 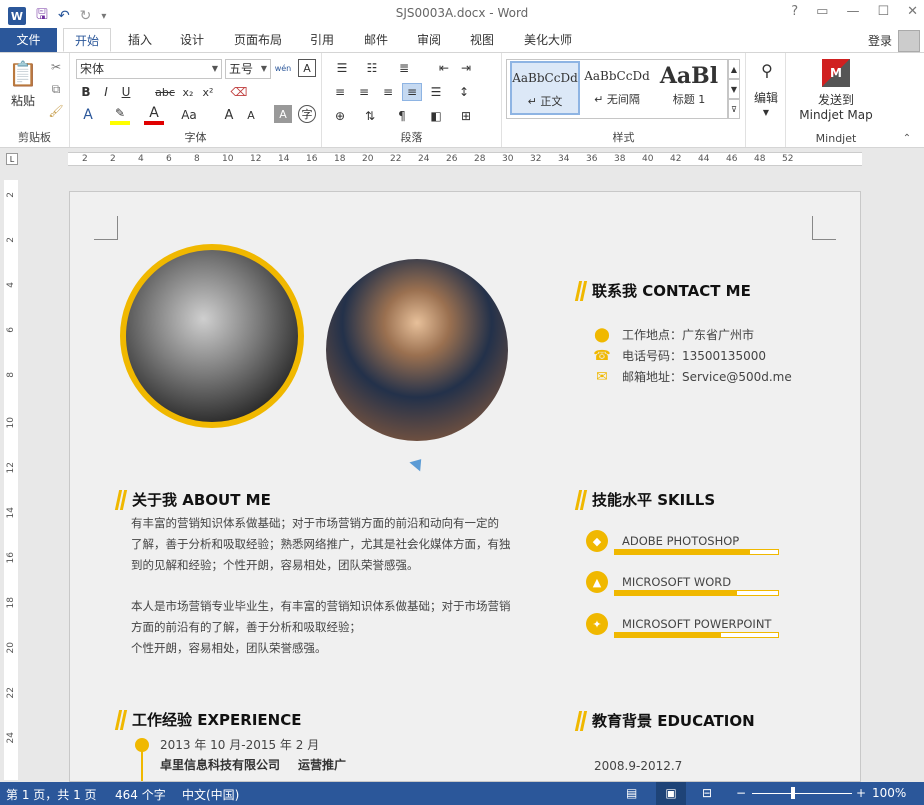 What do you see at coordinates (189, 115) in the screenshot?
I see `change-case-icon: Aa` at bounding box center [189, 115].